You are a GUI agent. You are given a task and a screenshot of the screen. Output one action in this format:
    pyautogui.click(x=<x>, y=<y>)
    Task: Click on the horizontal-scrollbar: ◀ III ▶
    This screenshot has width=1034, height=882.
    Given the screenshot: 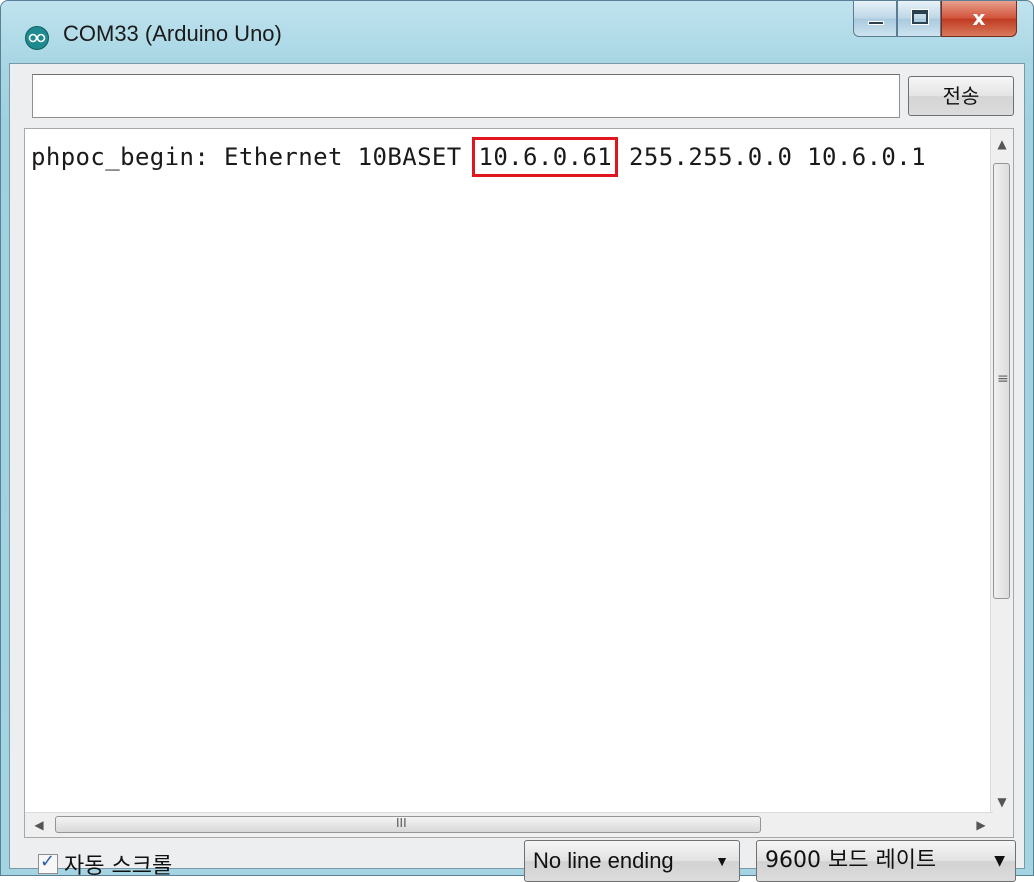 What is the action you would take?
    pyautogui.click(x=509, y=824)
    